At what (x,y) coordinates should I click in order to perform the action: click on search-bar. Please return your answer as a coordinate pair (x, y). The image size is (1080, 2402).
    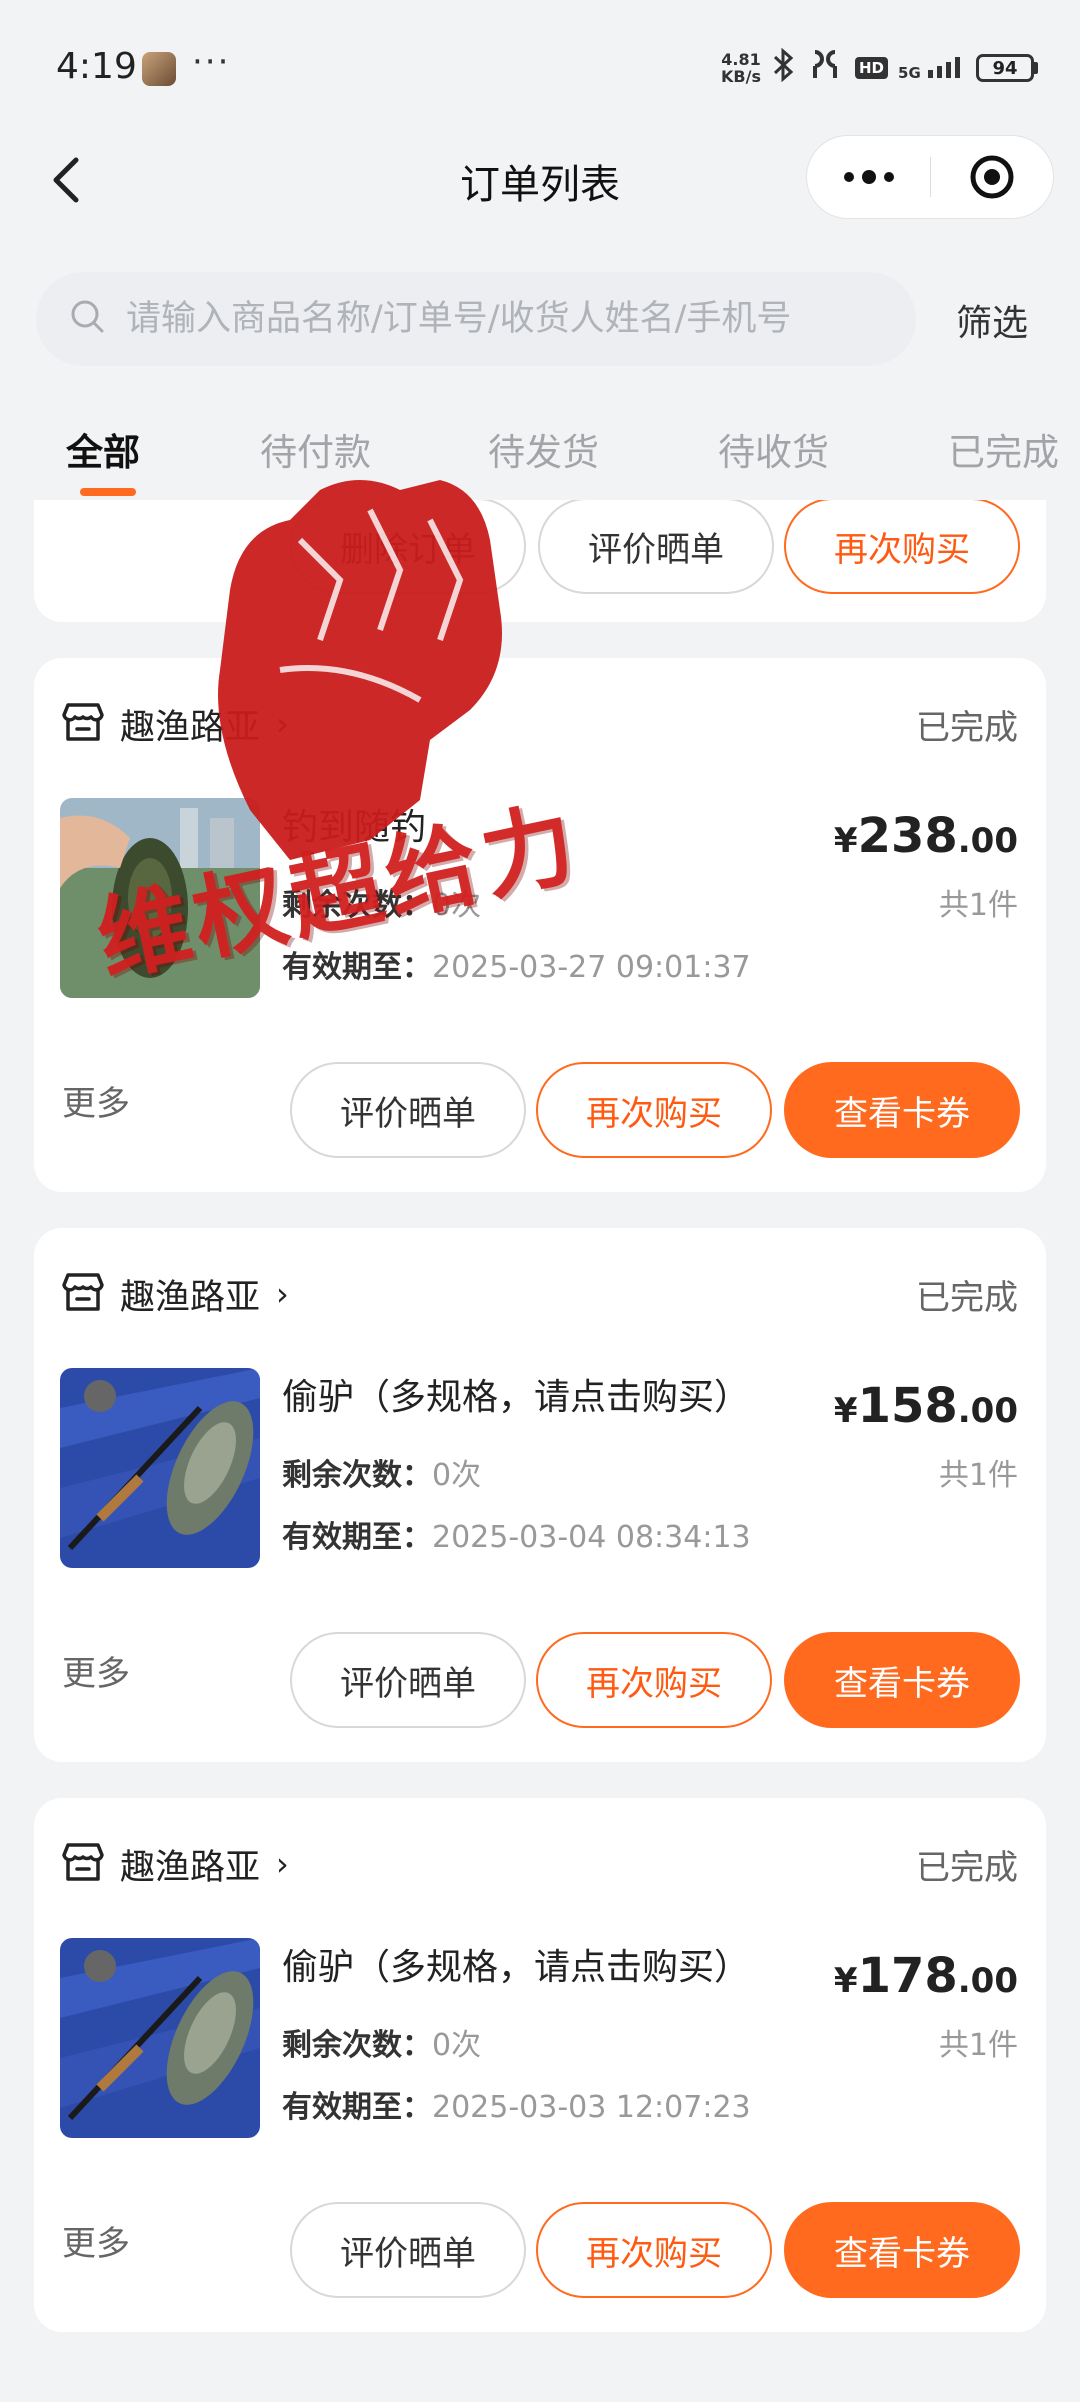
    Looking at the image, I should click on (476, 319).